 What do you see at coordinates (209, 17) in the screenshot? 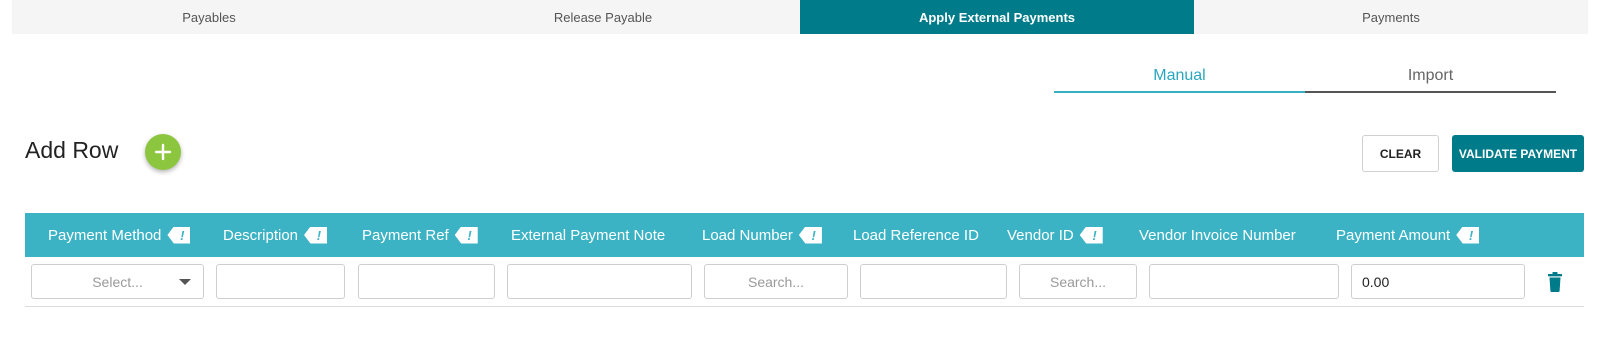
I see `tab-payables: Payables` at bounding box center [209, 17].